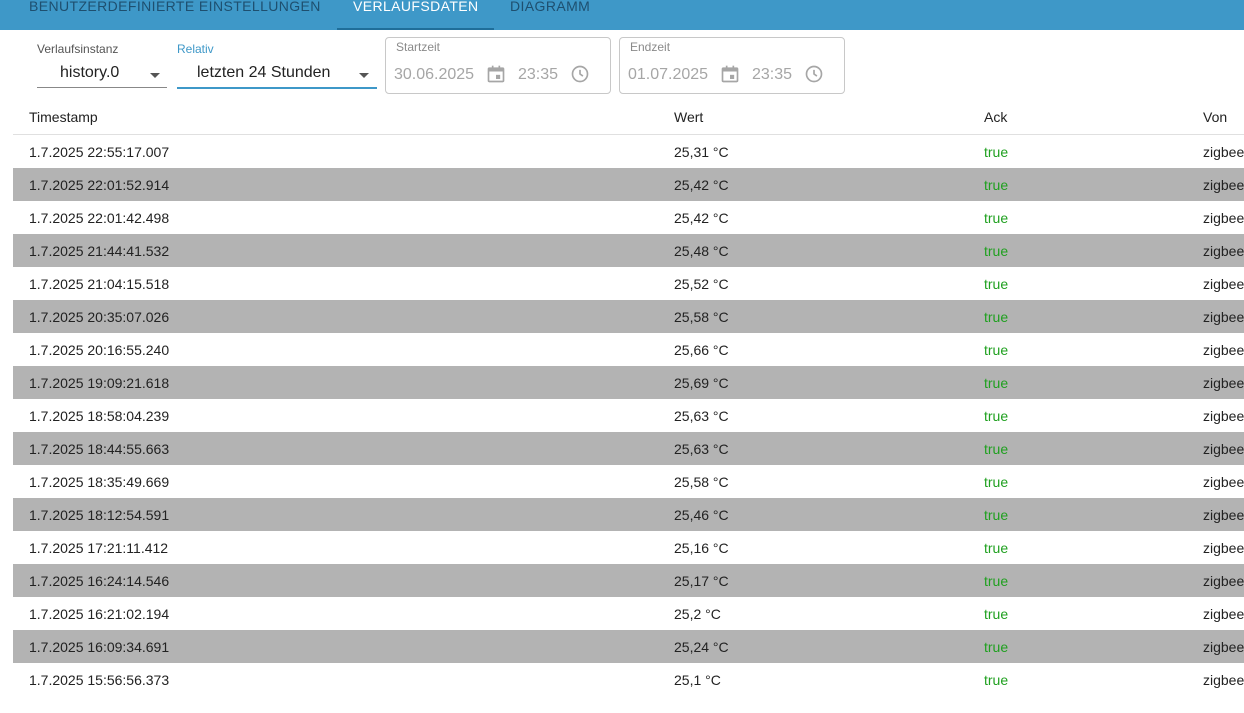 The width and height of the screenshot is (1244, 713). Describe the element at coordinates (1215, 117) in the screenshot. I see `header-from: Von` at that location.